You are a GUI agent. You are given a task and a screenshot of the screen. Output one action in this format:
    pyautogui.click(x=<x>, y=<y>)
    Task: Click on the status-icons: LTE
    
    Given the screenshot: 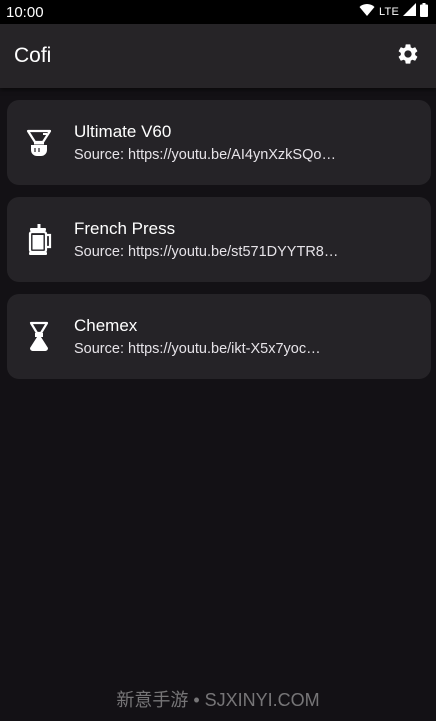 What is the action you would take?
    pyautogui.click(x=393, y=12)
    